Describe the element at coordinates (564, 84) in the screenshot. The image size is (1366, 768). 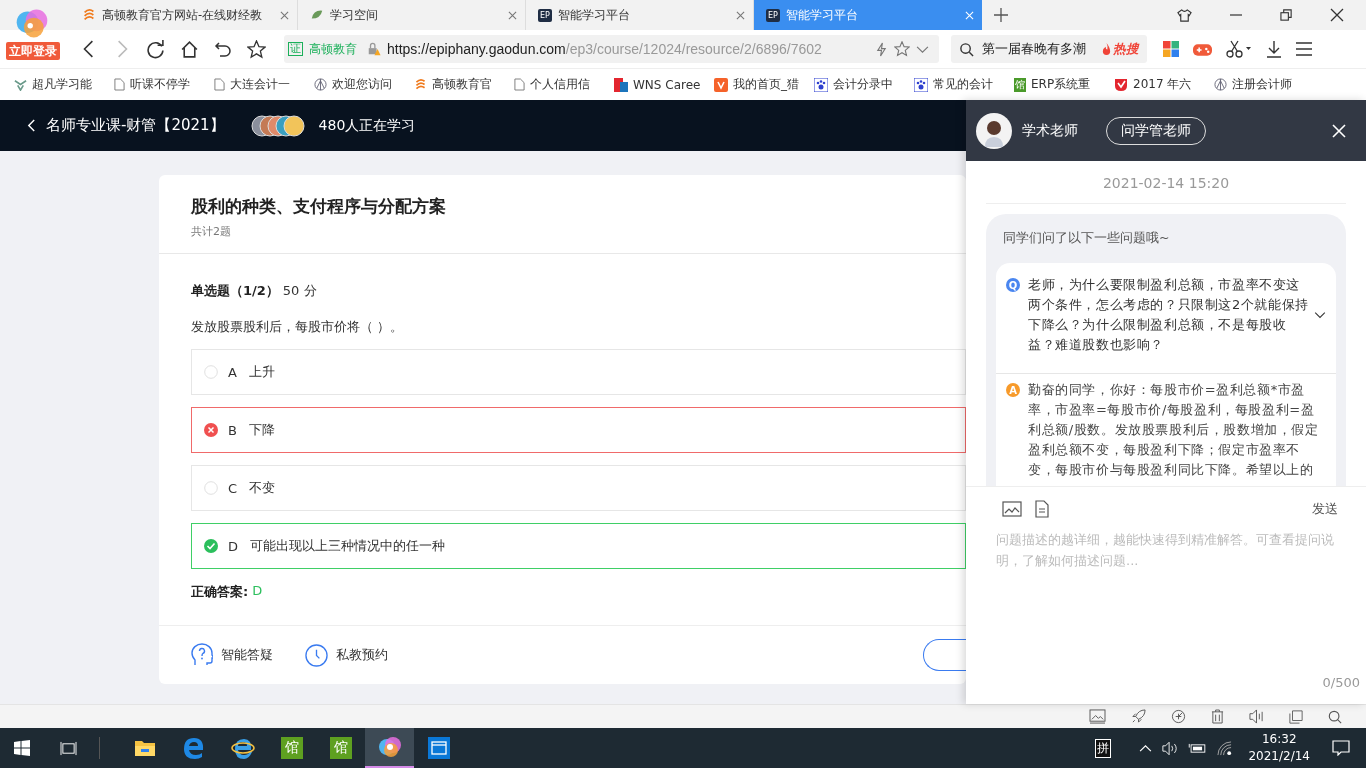
I see `bookmark: 个人信用信` at that location.